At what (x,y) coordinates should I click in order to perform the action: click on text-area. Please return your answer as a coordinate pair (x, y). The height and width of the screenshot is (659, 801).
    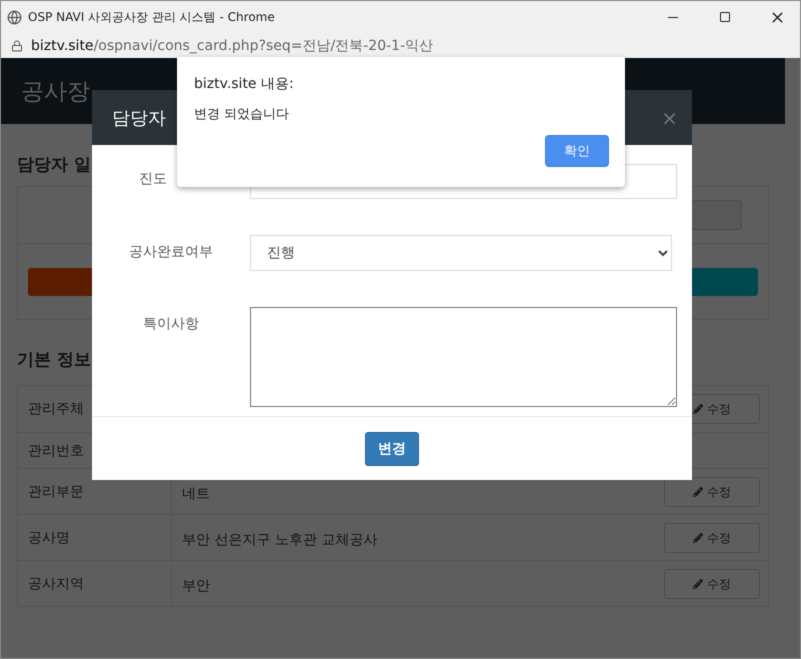
    Looking at the image, I should click on (463, 357).